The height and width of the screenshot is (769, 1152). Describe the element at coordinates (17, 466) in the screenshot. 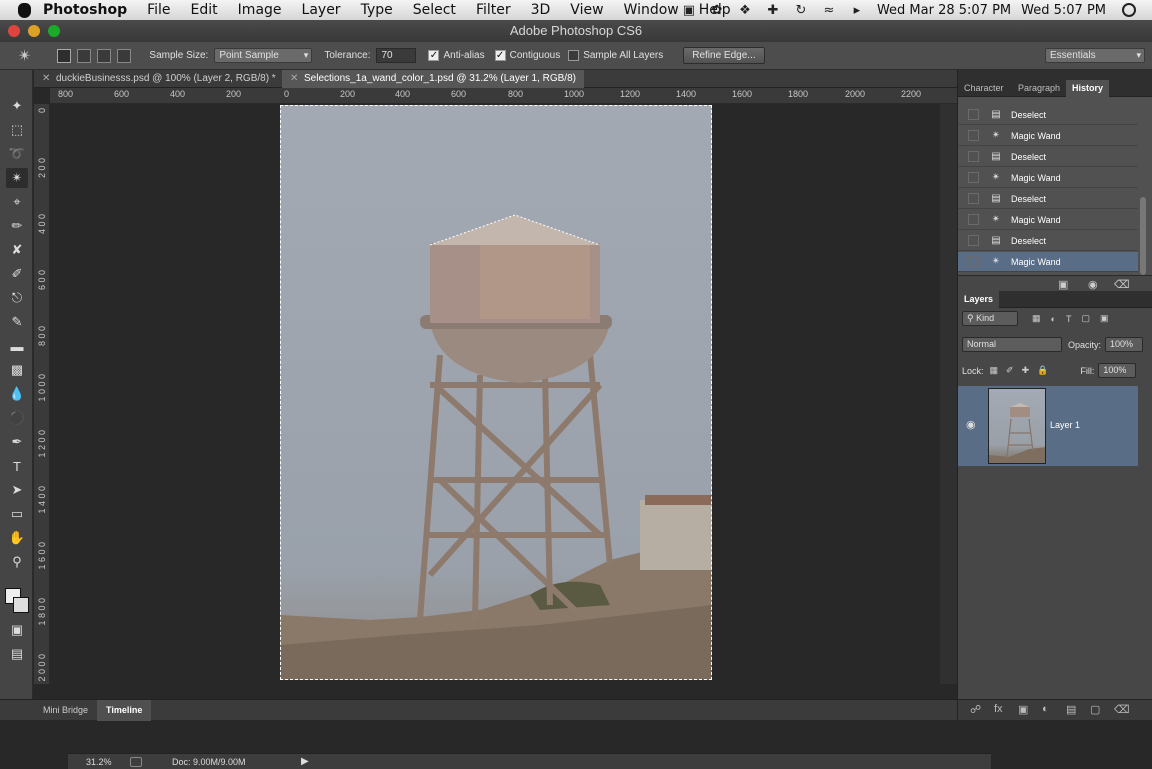

I see `type-tool-icon: T` at that location.